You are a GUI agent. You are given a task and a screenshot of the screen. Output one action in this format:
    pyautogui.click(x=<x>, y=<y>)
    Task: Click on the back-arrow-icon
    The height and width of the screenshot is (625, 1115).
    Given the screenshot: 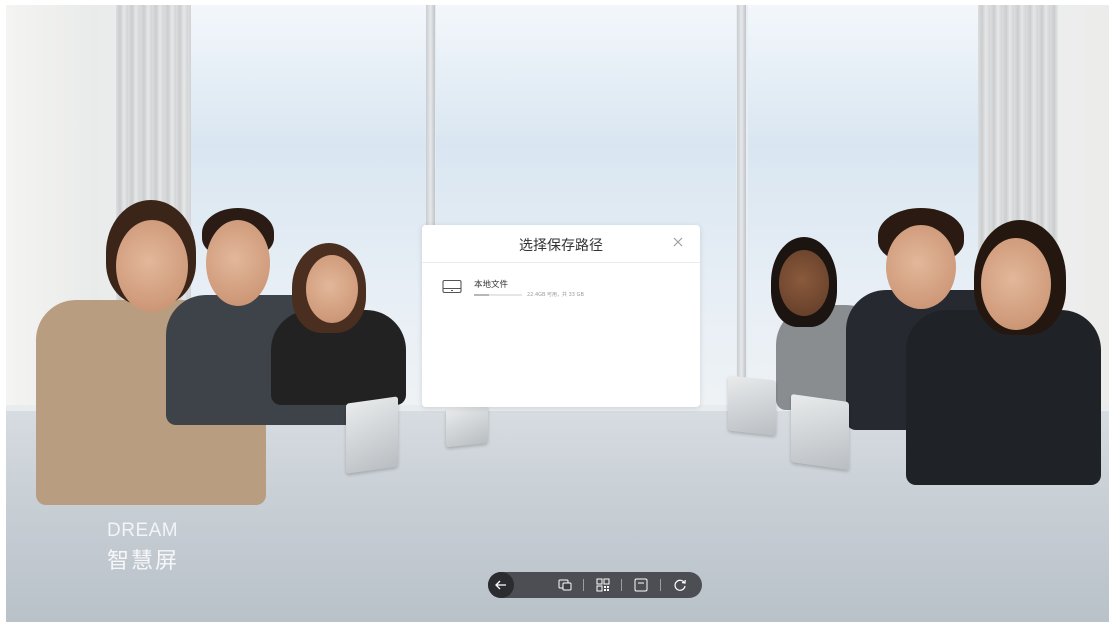 What is the action you would take?
    pyautogui.click(x=501, y=585)
    